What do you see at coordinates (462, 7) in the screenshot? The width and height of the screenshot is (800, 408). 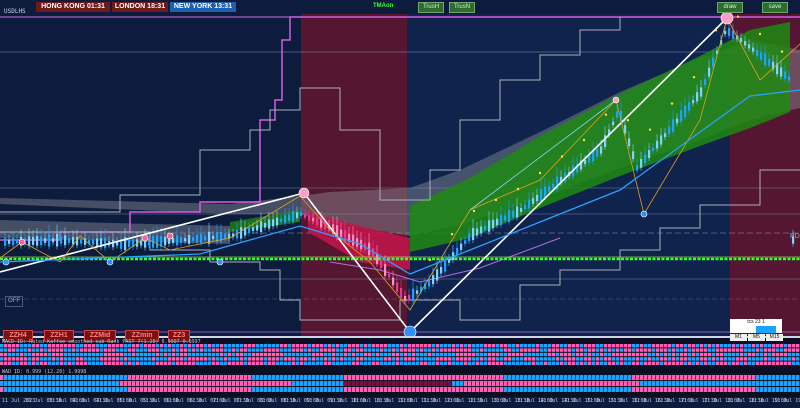 I see `trusn-button: TrusN` at bounding box center [462, 7].